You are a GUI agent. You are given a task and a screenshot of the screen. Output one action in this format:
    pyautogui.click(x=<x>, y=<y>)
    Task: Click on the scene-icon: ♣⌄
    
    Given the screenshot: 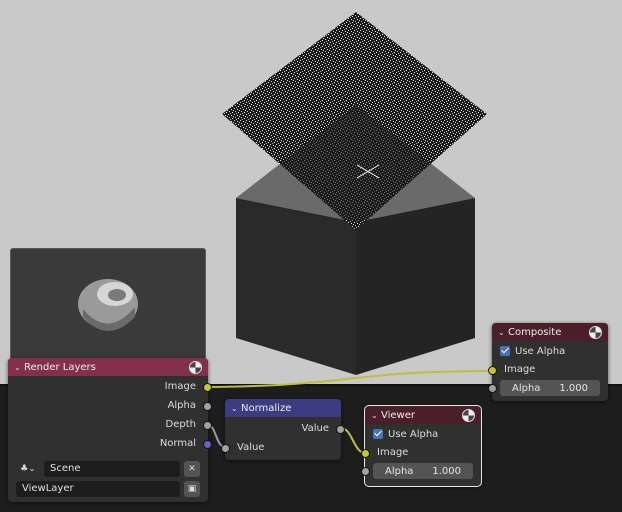 What is the action you would take?
    pyautogui.click(x=28, y=469)
    